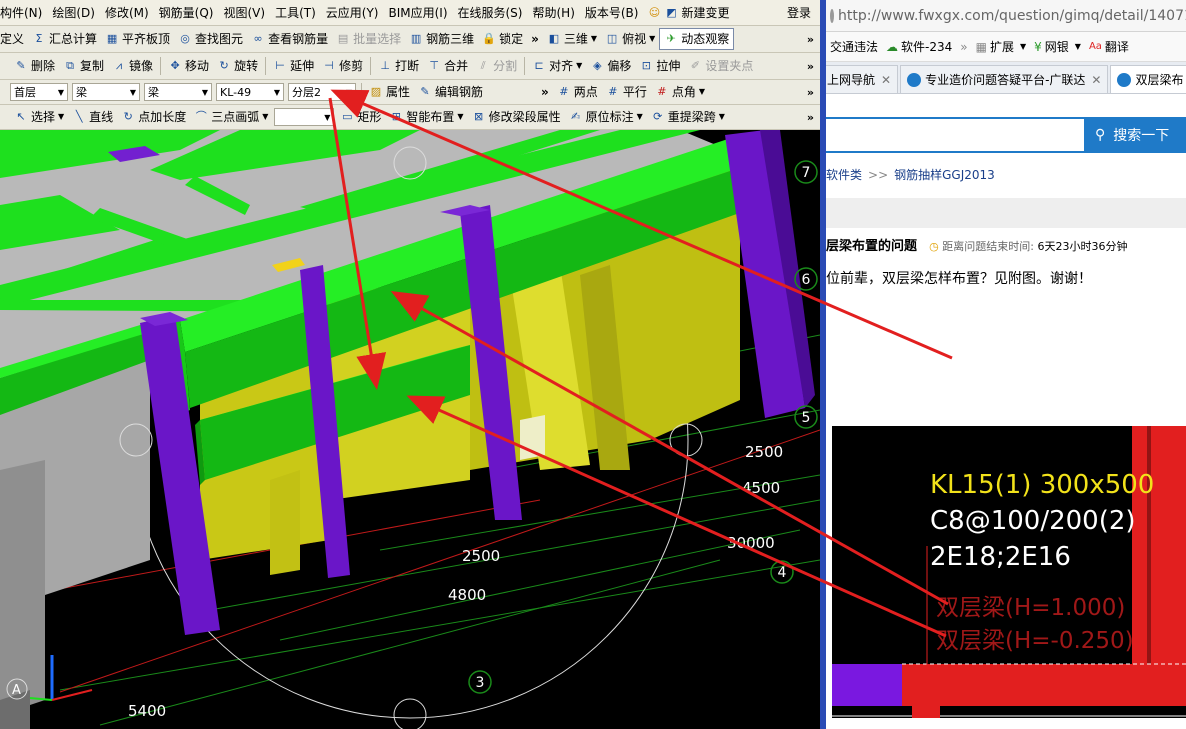 Image resolution: width=1186 pixels, height=729 pixels. What do you see at coordinates (854, 46) in the screenshot?
I see `bookmark-traffic: 交通违法` at bounding box center [854, 46].